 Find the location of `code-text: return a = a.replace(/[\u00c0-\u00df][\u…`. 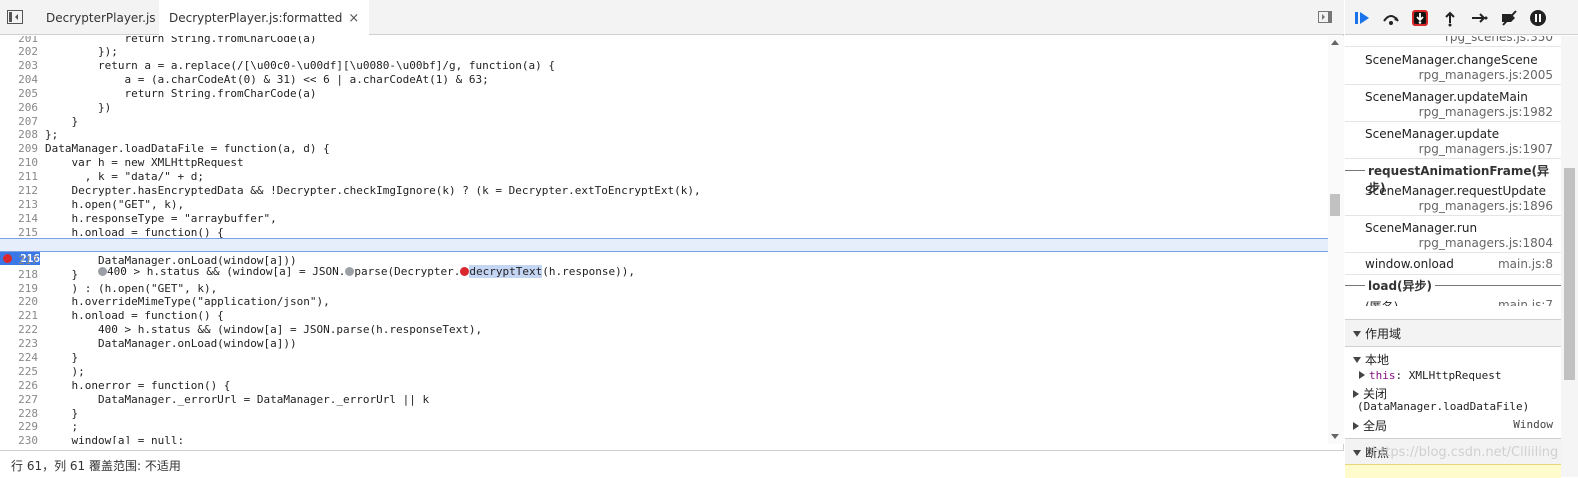

code-text: return a = a.replace(/[\u00c0-\u00df][\u… is located at coordinates (300, 65).